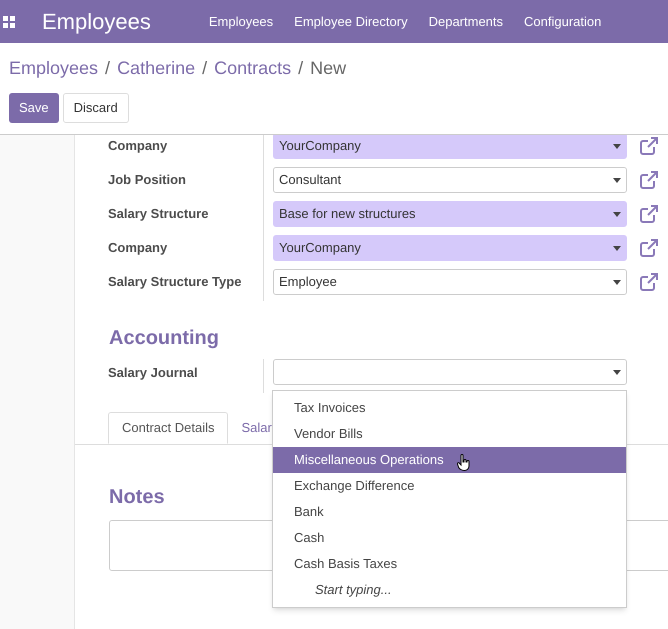 Image resolution: width=668 pixels, height=629 pixels. What do you see at coordinates (449, 486) in the screenshot?
I see `dropdown-option: Exchange Difference` at bounding box center [449, 486].